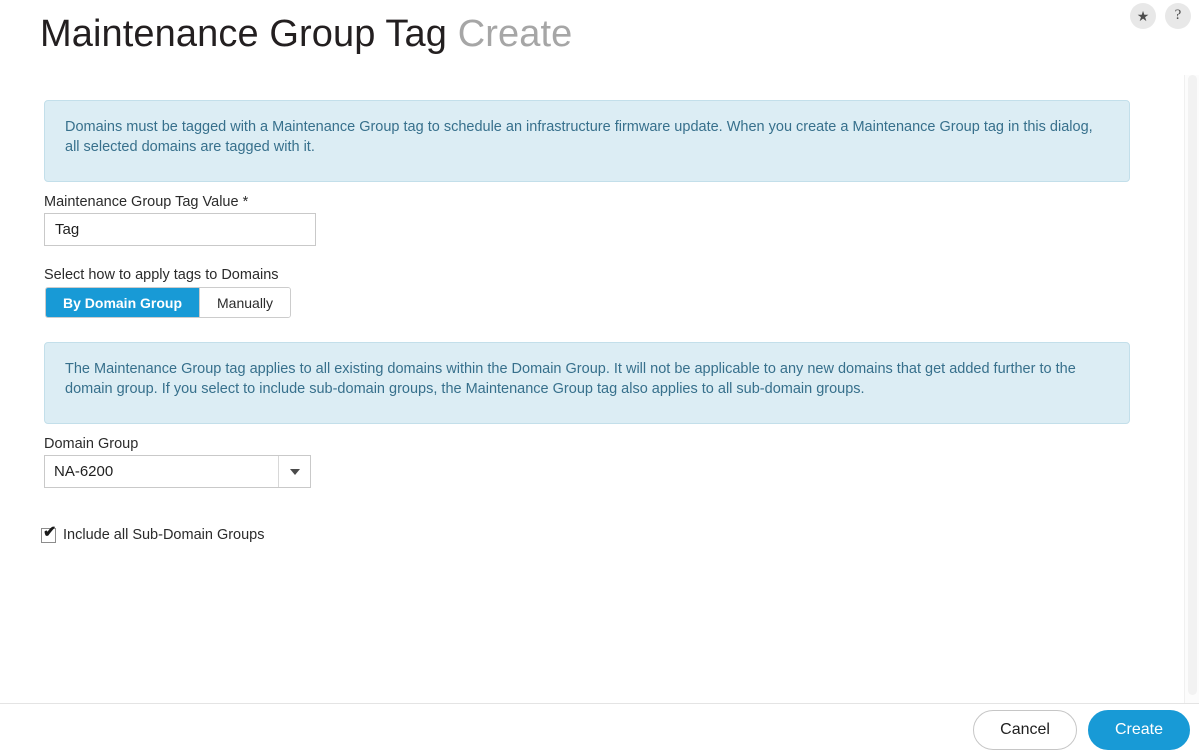 The width and height of the screenshot is (1199, 755). I want to click on domain-group-dropdown-button, so click(294, 471).